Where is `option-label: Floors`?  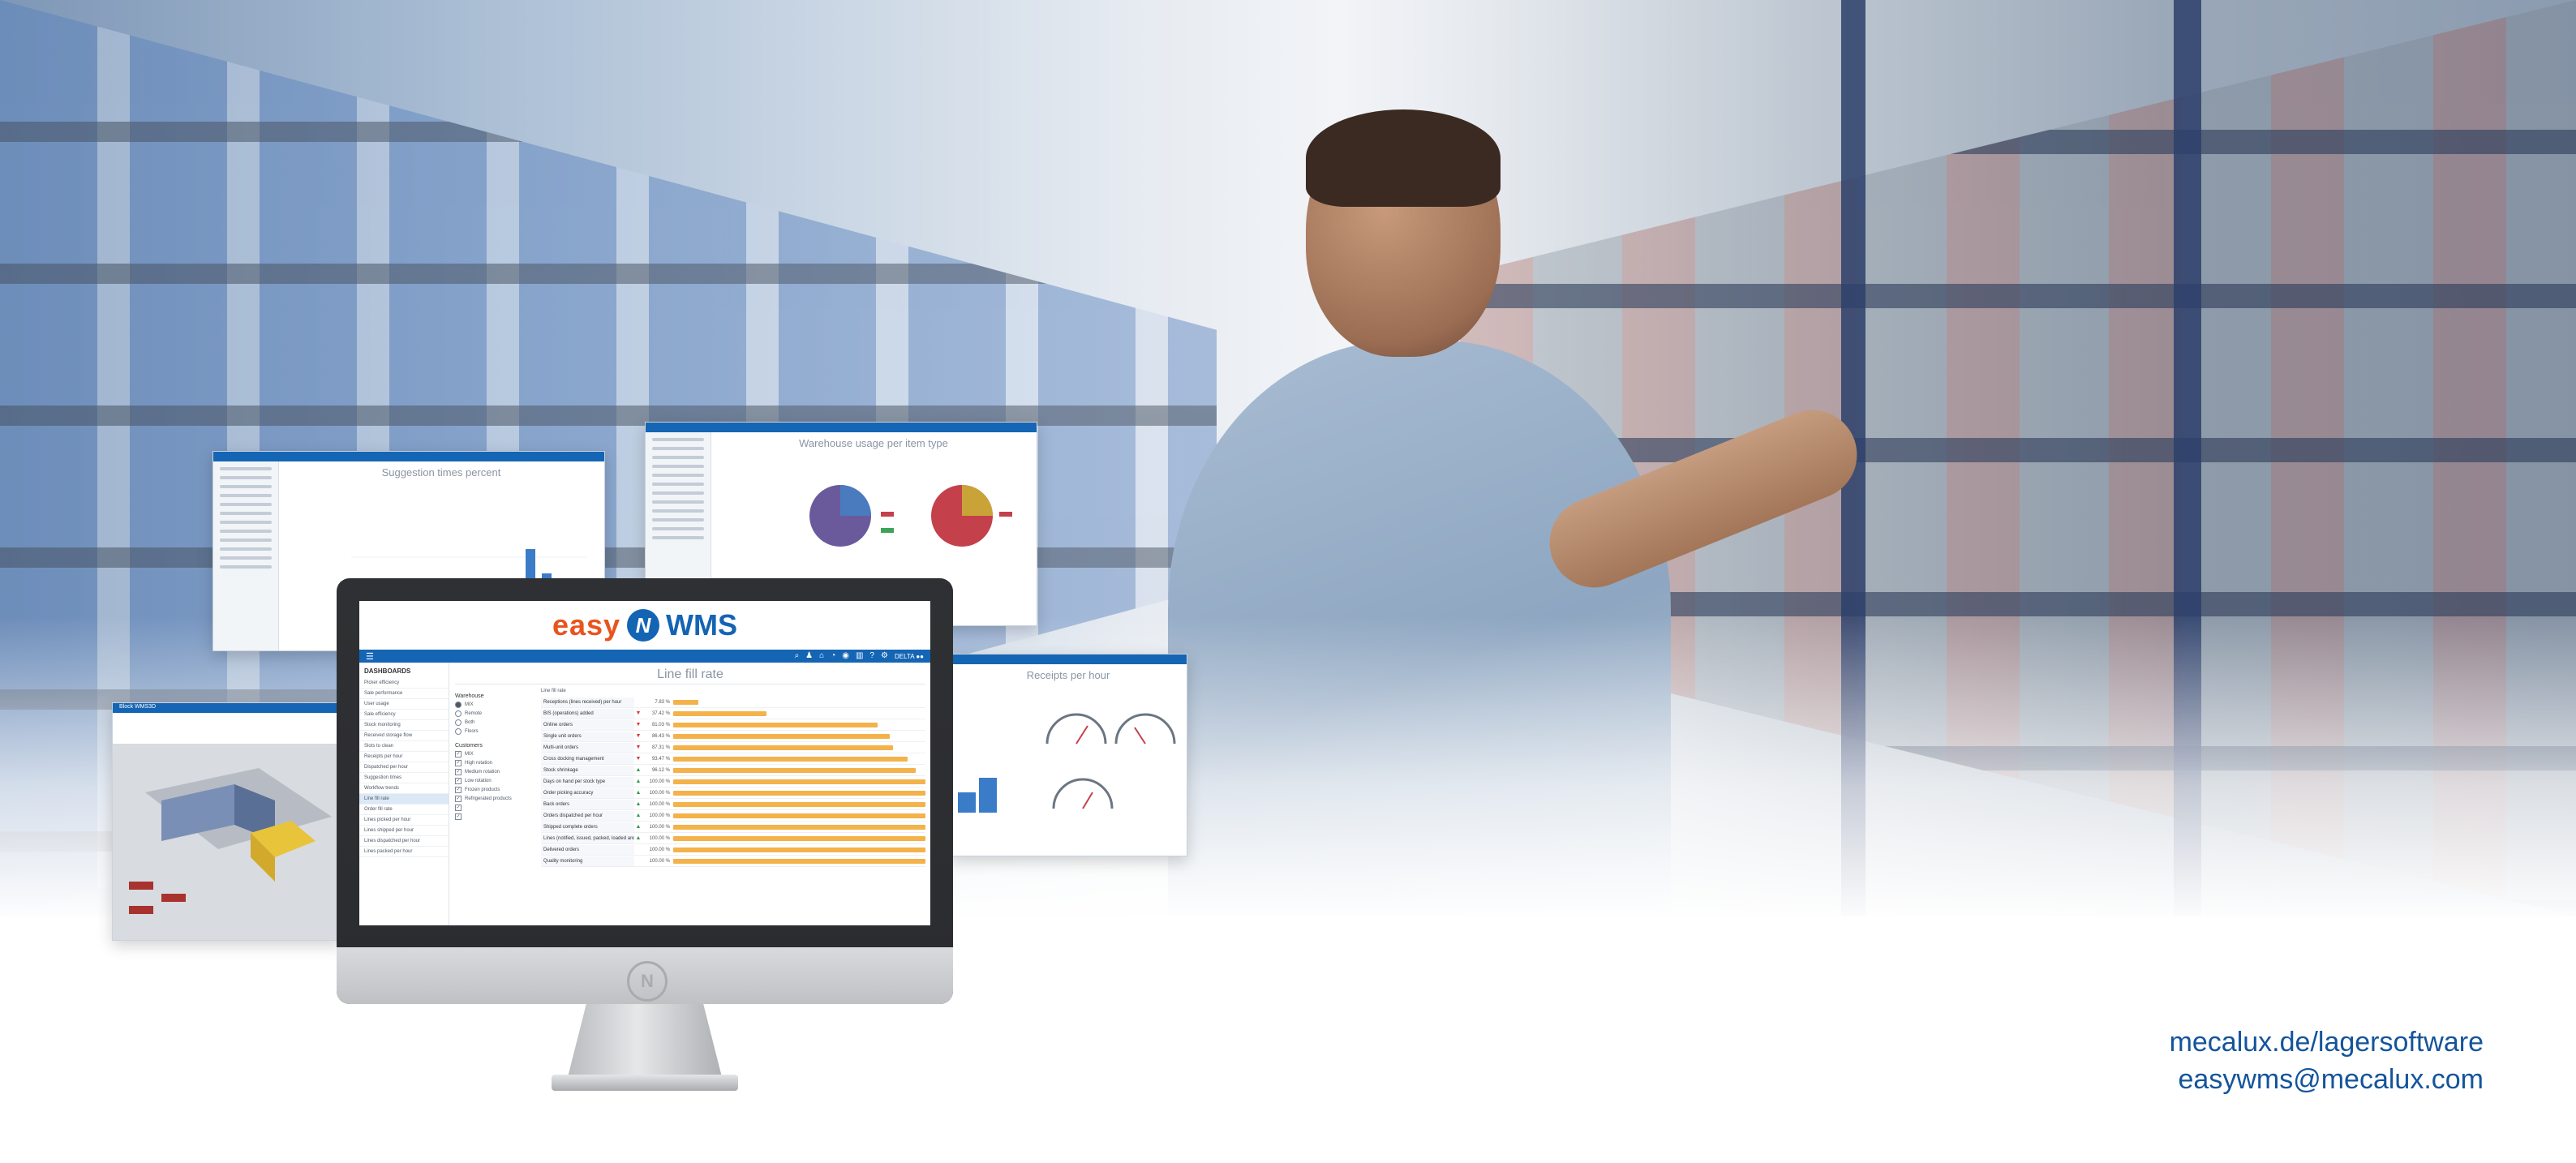
option-label: Floors is located at coordinates (472, 731).